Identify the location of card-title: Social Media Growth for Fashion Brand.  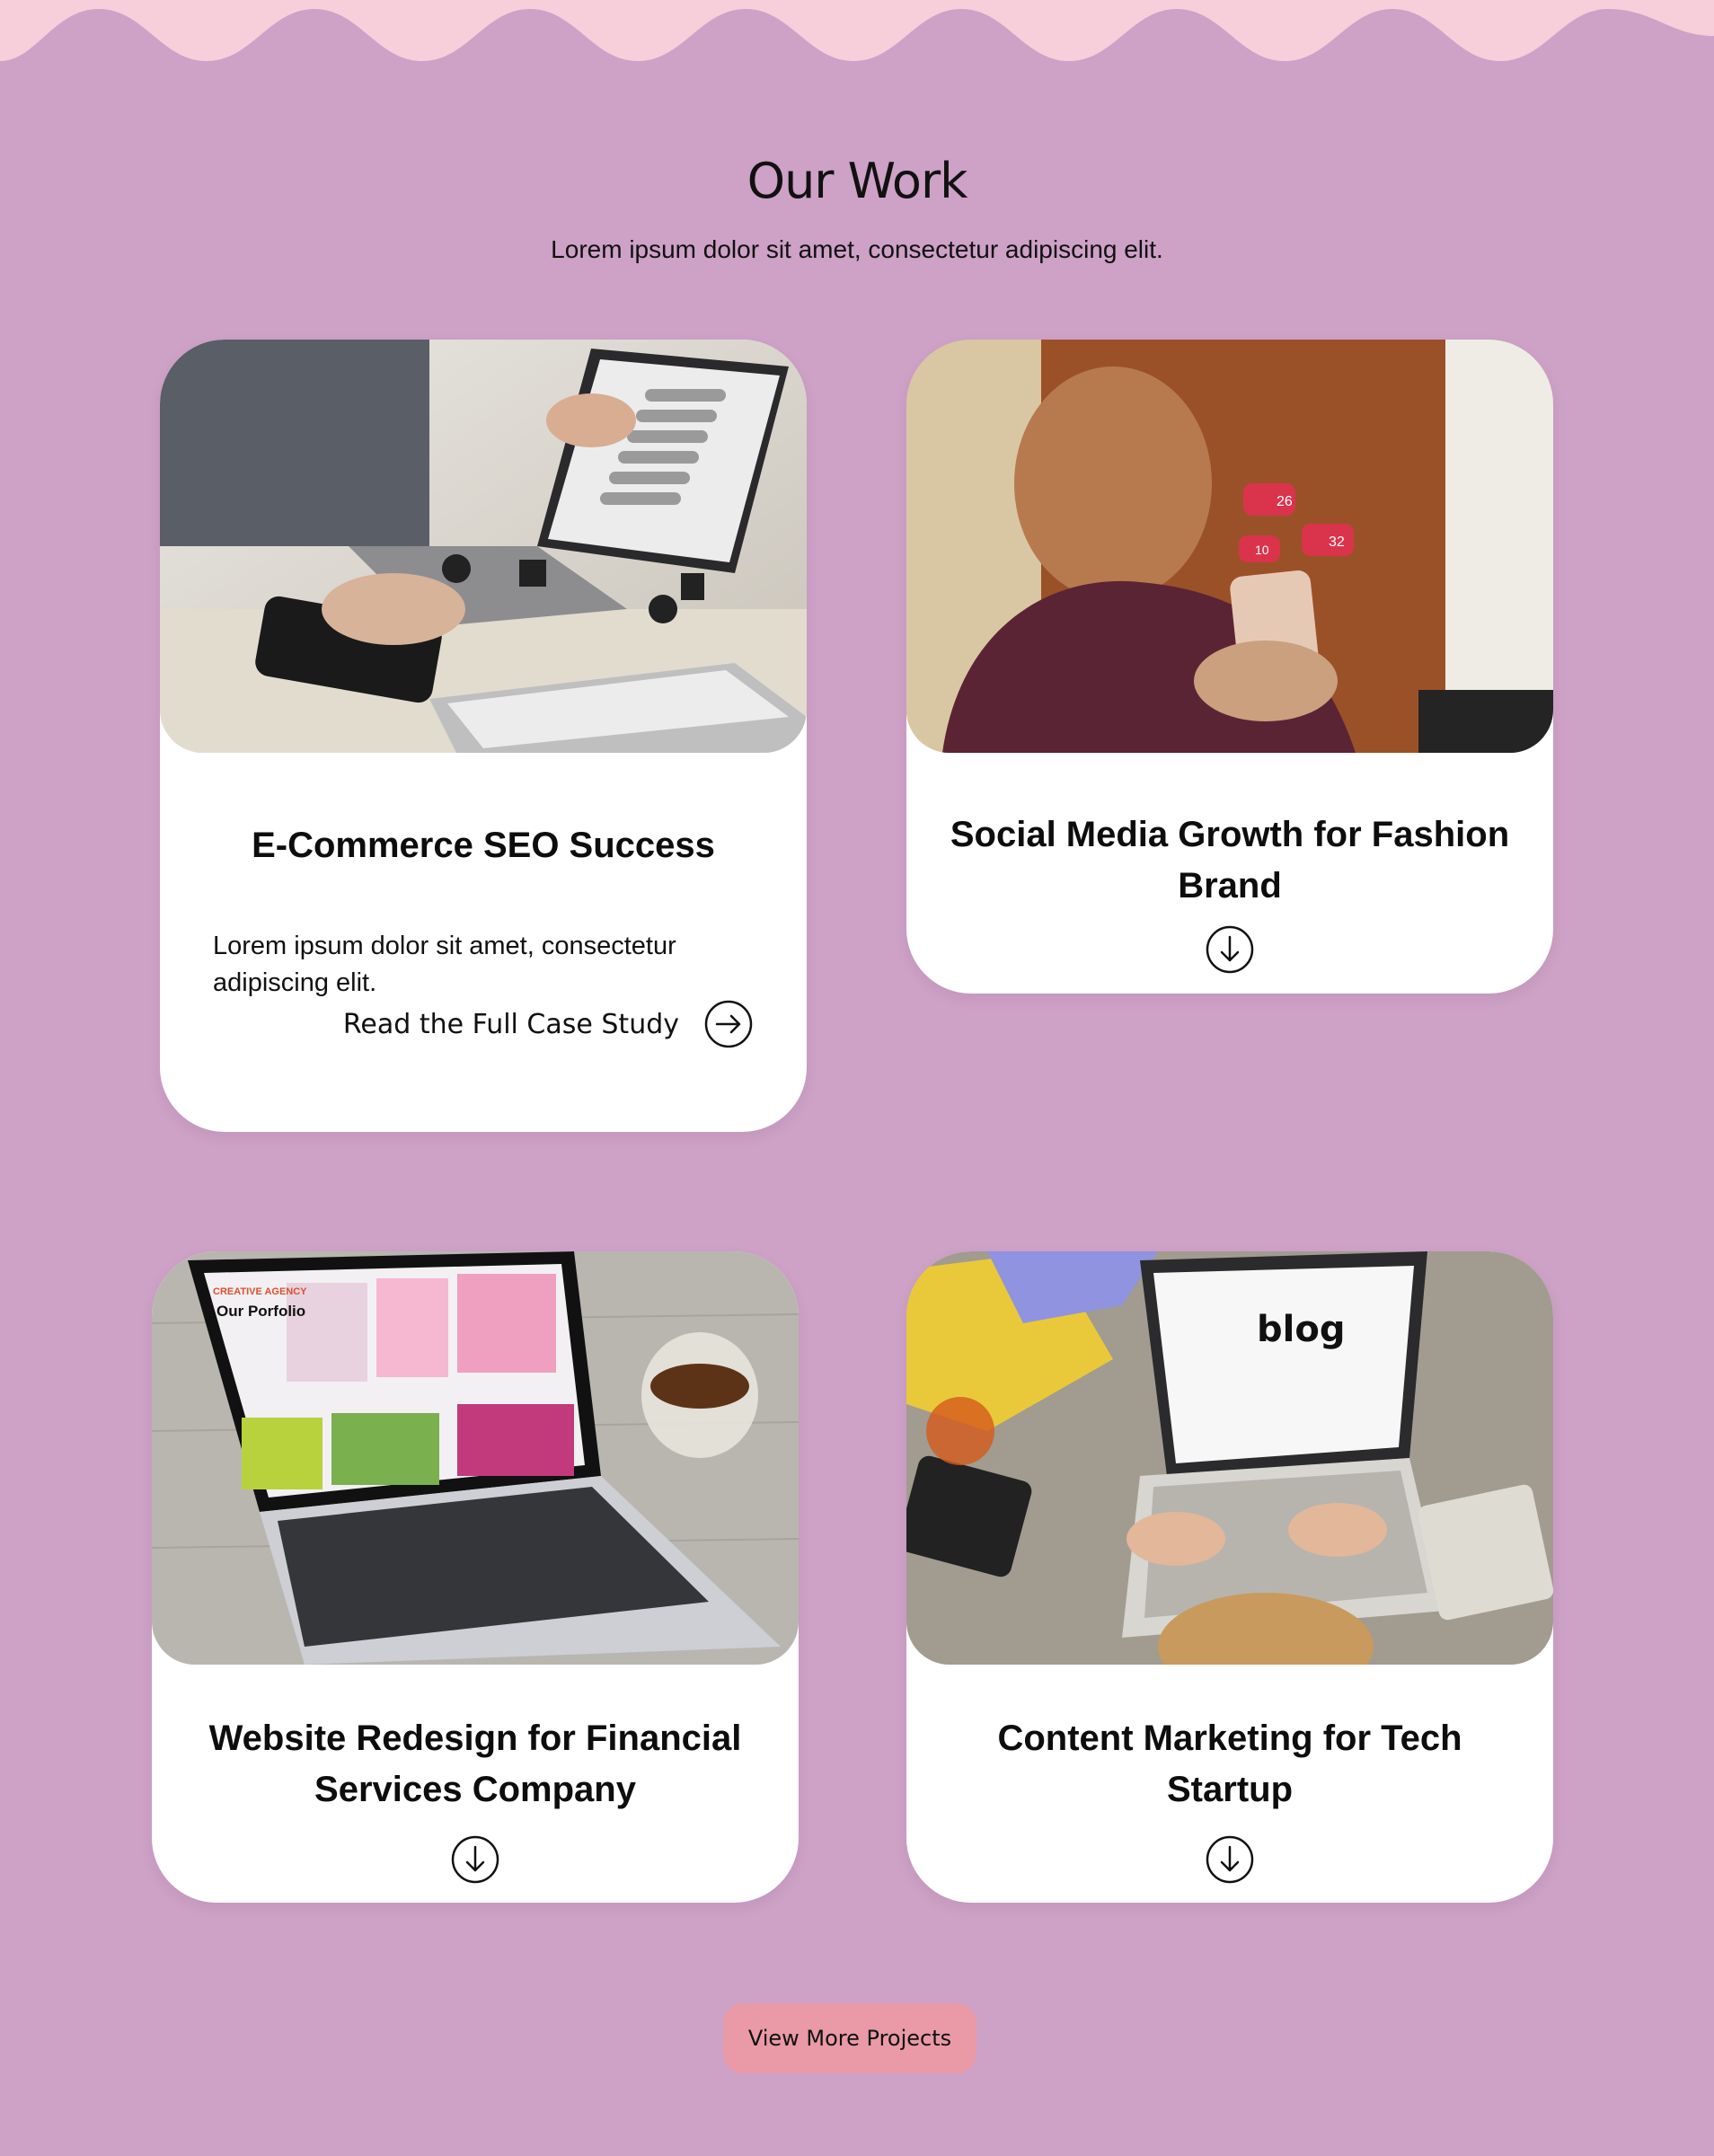
(1230, 860).